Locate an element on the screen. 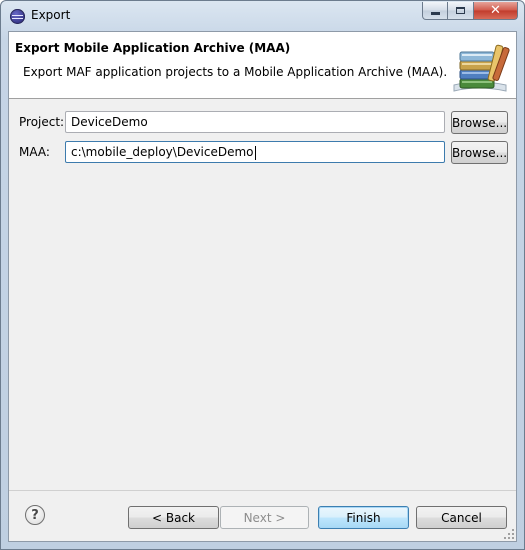 This screenshot has height=550, width=525. maximize-button is located at coordinates (461, 11).